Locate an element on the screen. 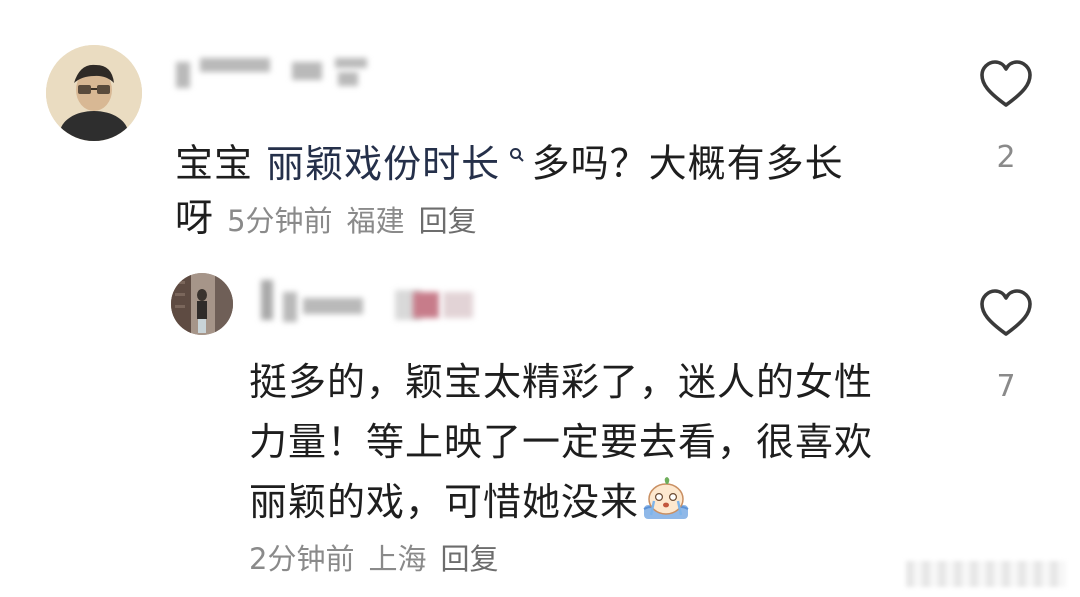 The height and width of the screenshot is (597, 1080). comment-2-reply-button: 回复 is located at coordinates (469, 559).